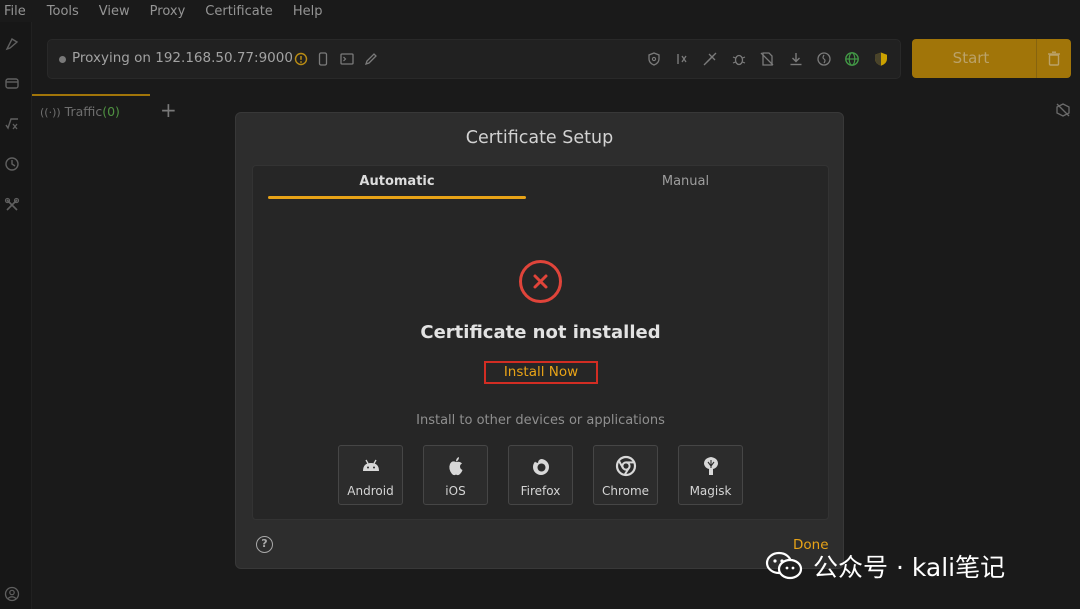 This screenshot has width=1080, height=609. I want to click on android-label: Android, so click(370, 491).